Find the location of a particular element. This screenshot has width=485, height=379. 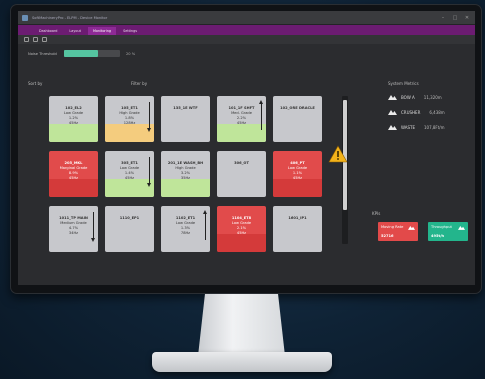

minimize-icon: – is located at coordinates (443, 18).